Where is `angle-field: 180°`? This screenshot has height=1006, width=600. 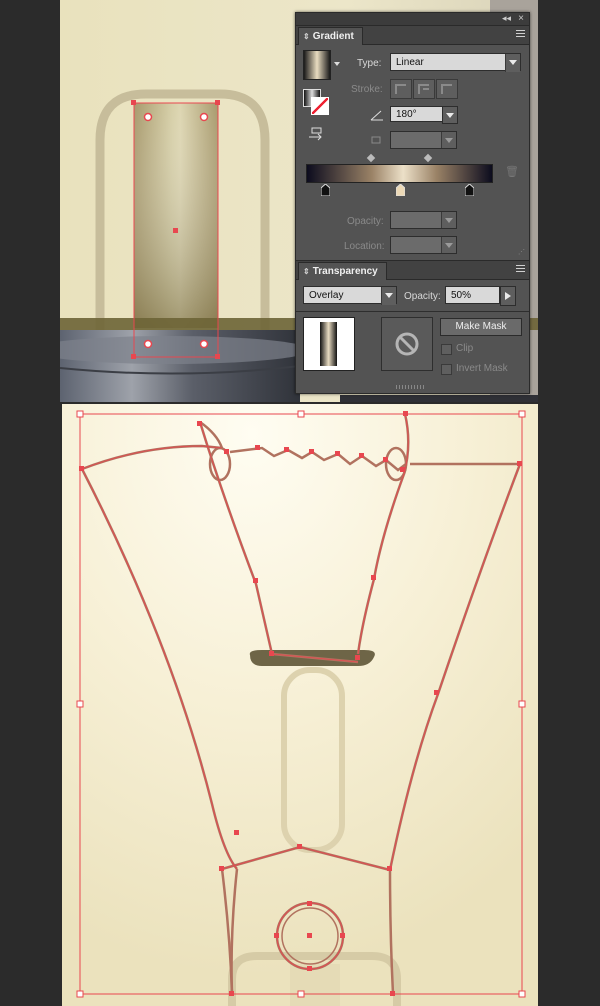
angle-field: 180° is located at coordinates (416, 114).